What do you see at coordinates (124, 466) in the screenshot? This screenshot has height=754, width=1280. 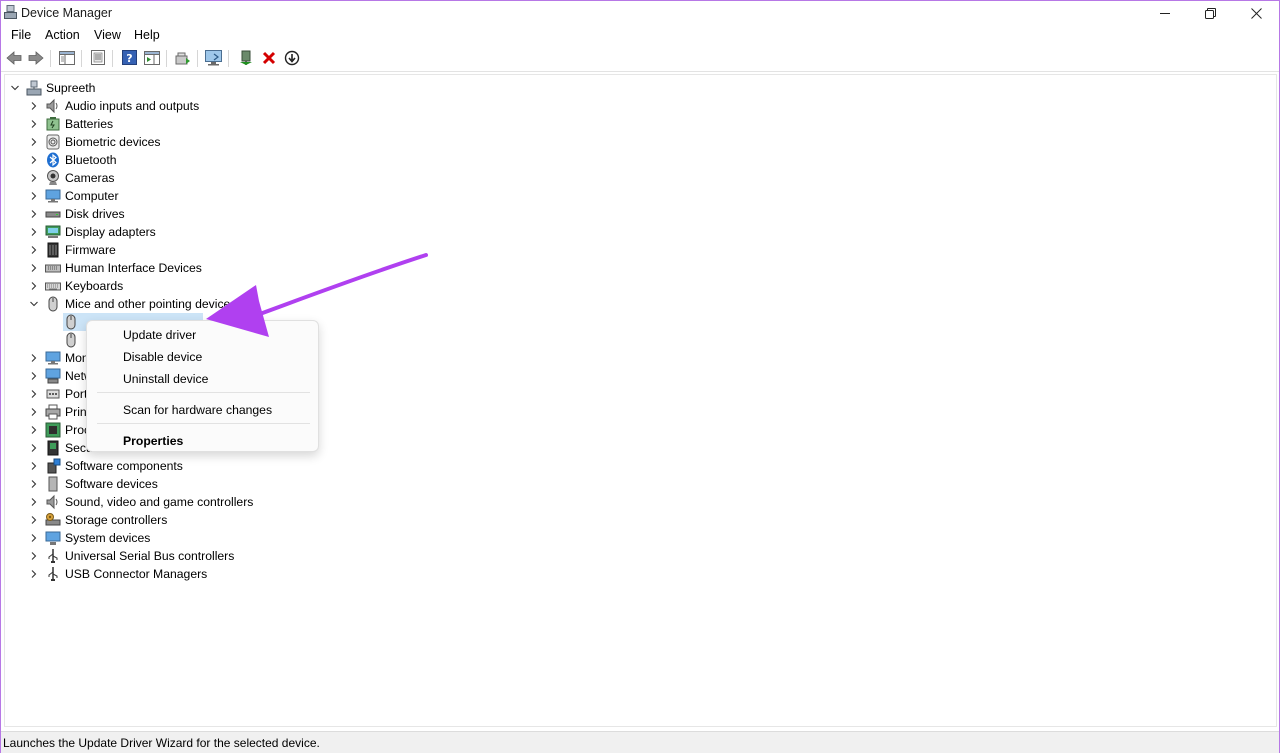 I see `tree-item-label: Software components` at bounding box center [124, 466].